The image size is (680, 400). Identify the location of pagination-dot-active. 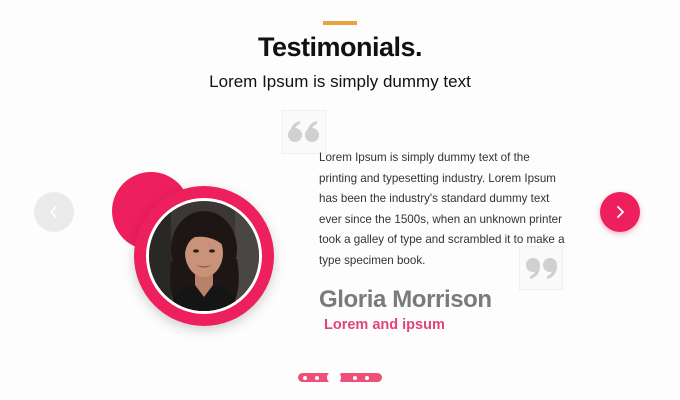
(334, 377).